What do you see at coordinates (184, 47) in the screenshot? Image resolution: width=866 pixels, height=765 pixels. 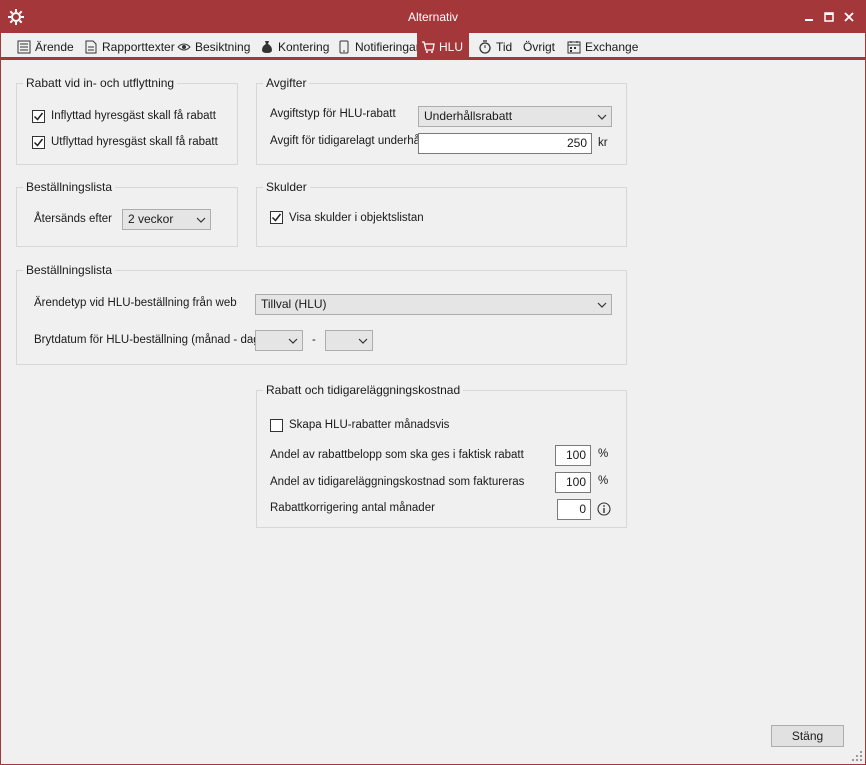 I see `eye-icon` at bounding box center [184, 47].